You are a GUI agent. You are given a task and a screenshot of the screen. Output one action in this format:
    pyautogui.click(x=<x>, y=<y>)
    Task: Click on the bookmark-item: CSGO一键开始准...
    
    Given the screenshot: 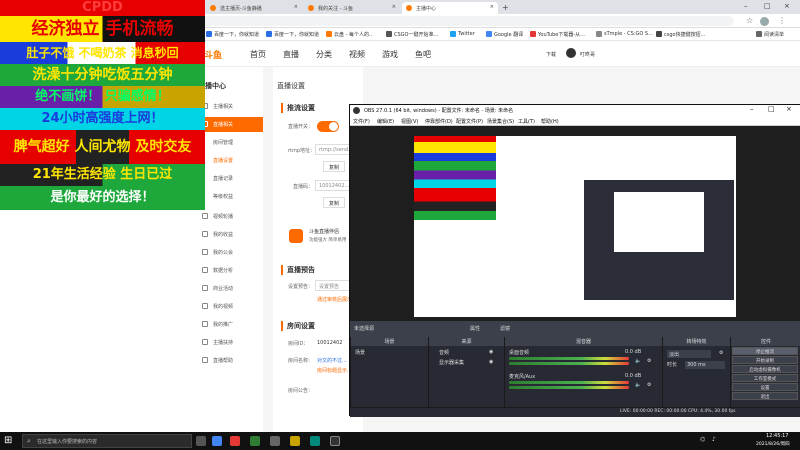 What is the action you would take?
    pyautogui.click(x=412, y=34)
    